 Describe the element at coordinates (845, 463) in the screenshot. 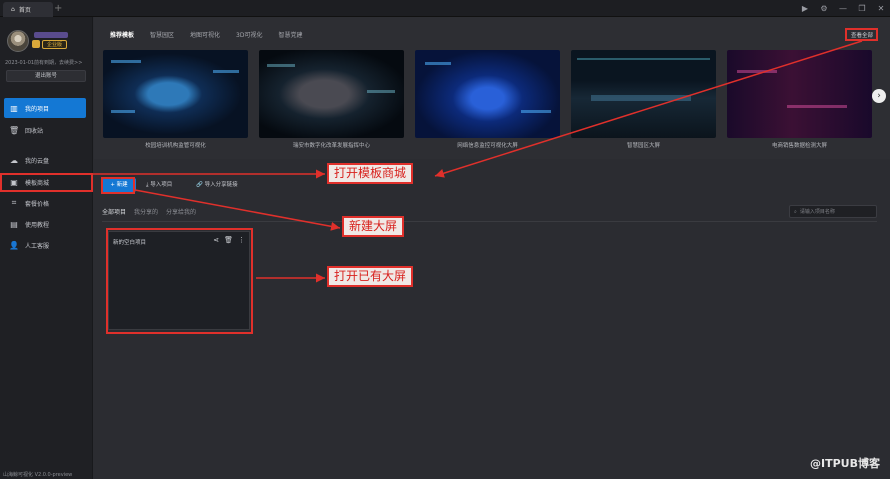

I see `watermark: @ITPUB博客` at that location.